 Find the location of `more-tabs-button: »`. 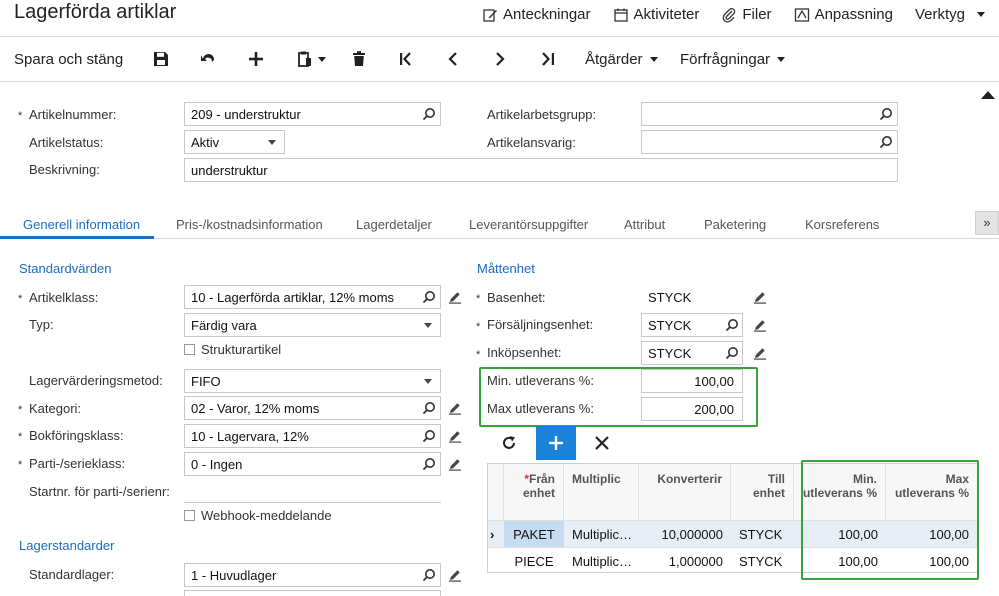

more-tabs-button: » is located at coordinates (987, 223).